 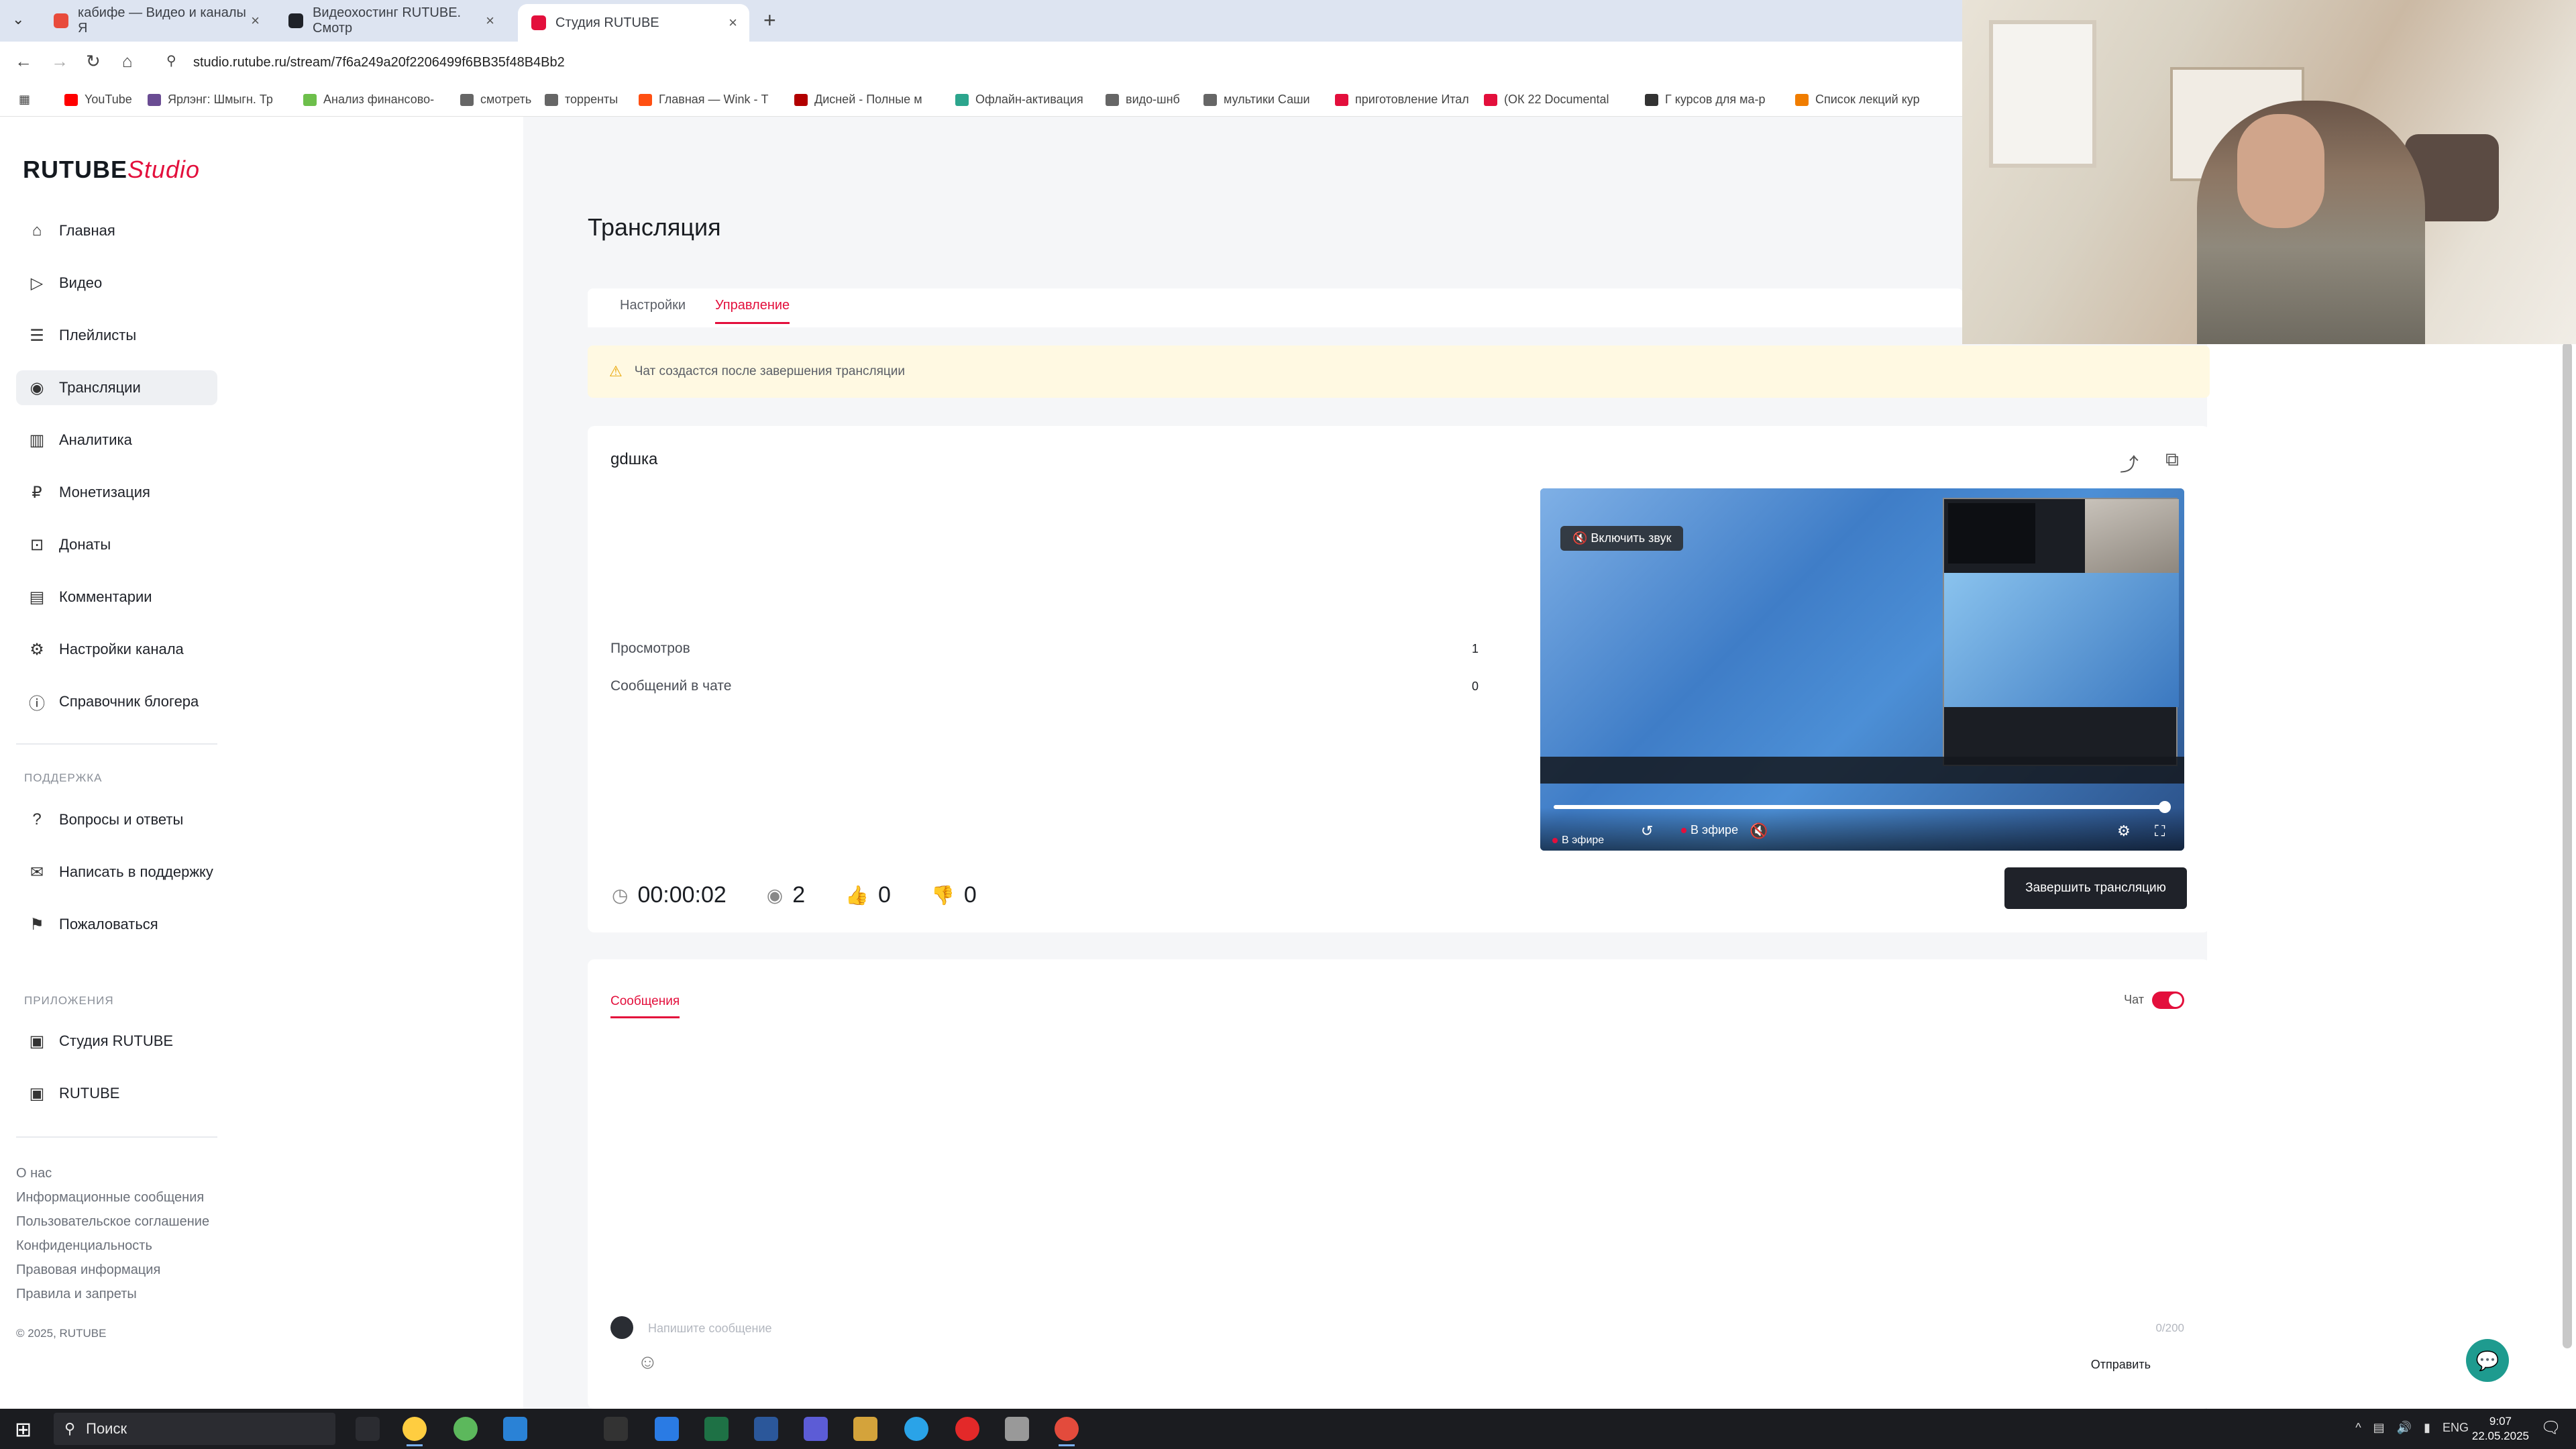 I want to click on apps-grid-icon: ▦, so click(x=24, y=100).